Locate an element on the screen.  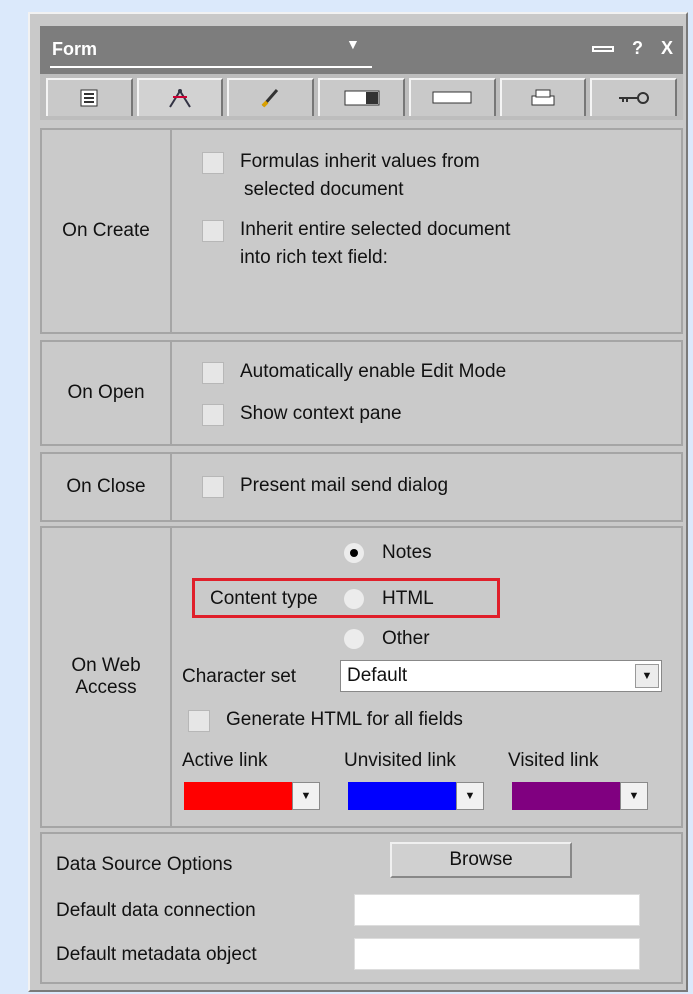
visited-link-color-picker: ▼ is located at coordinates (580, 796).